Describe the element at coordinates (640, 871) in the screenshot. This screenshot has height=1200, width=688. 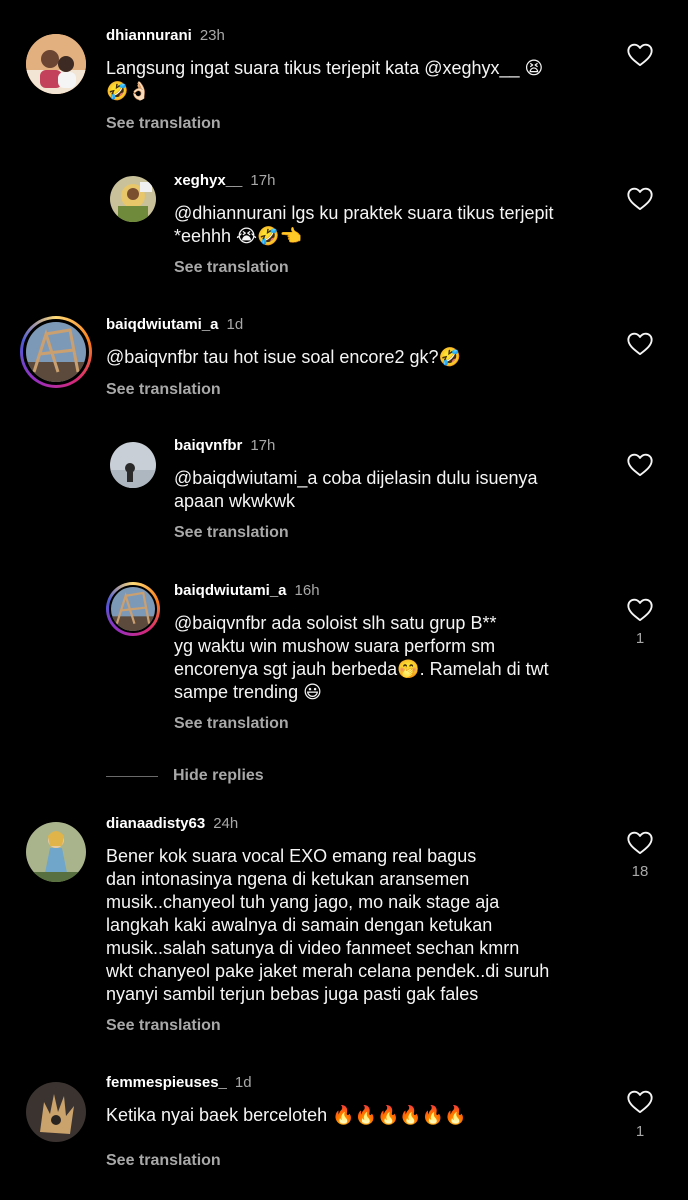
I see `like-count: 18` at that location.